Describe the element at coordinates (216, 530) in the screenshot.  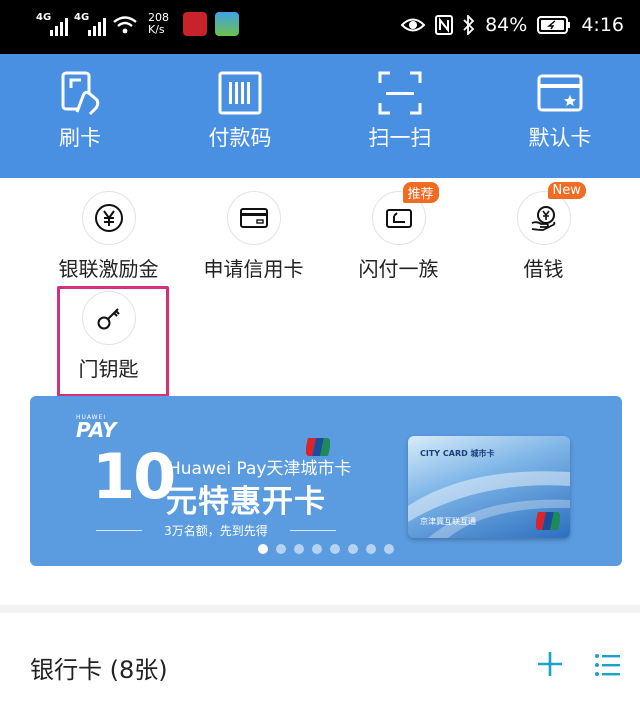
I see `banner-subtitle: 3万名额，先到先得` at that location.